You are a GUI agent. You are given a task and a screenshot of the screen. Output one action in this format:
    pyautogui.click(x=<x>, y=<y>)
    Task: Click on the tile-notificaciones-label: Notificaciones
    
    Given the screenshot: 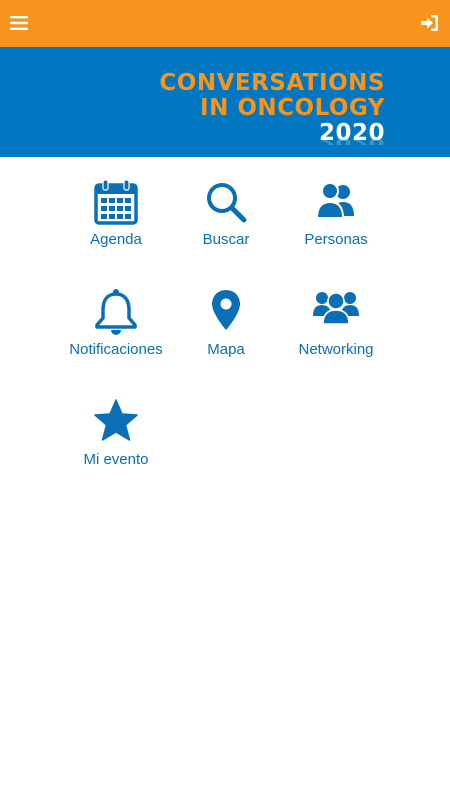 What is the action you would take?
    pyautogui.click(x=116, y=349)
    